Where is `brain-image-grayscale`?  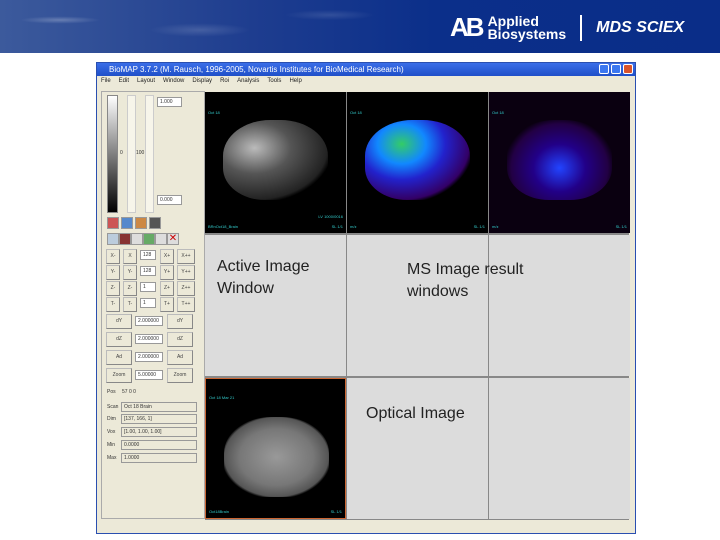 brain-image-grayscale is located at coordinates (275, 160).